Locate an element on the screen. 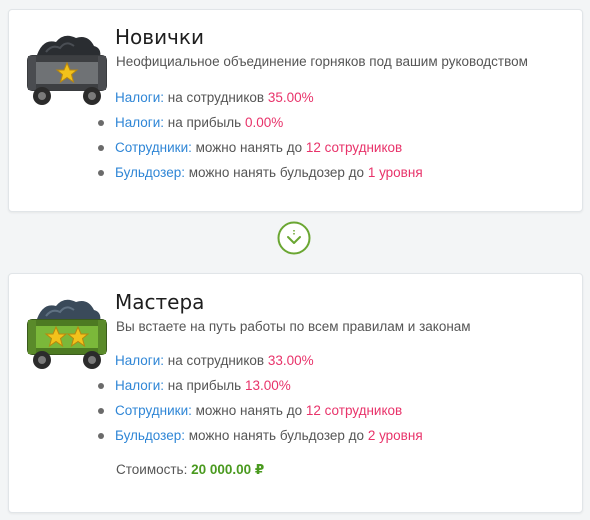  perk-item: Налоги: на прибыль 0.00% is located at coordinates (260, 122).